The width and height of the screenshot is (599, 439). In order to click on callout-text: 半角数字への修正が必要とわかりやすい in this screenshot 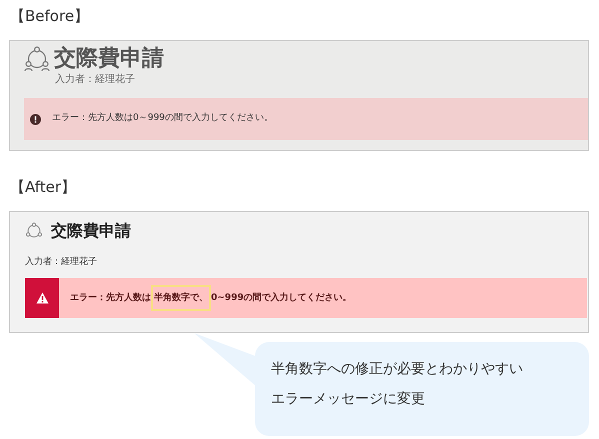, I will do `click(397, 369)`.